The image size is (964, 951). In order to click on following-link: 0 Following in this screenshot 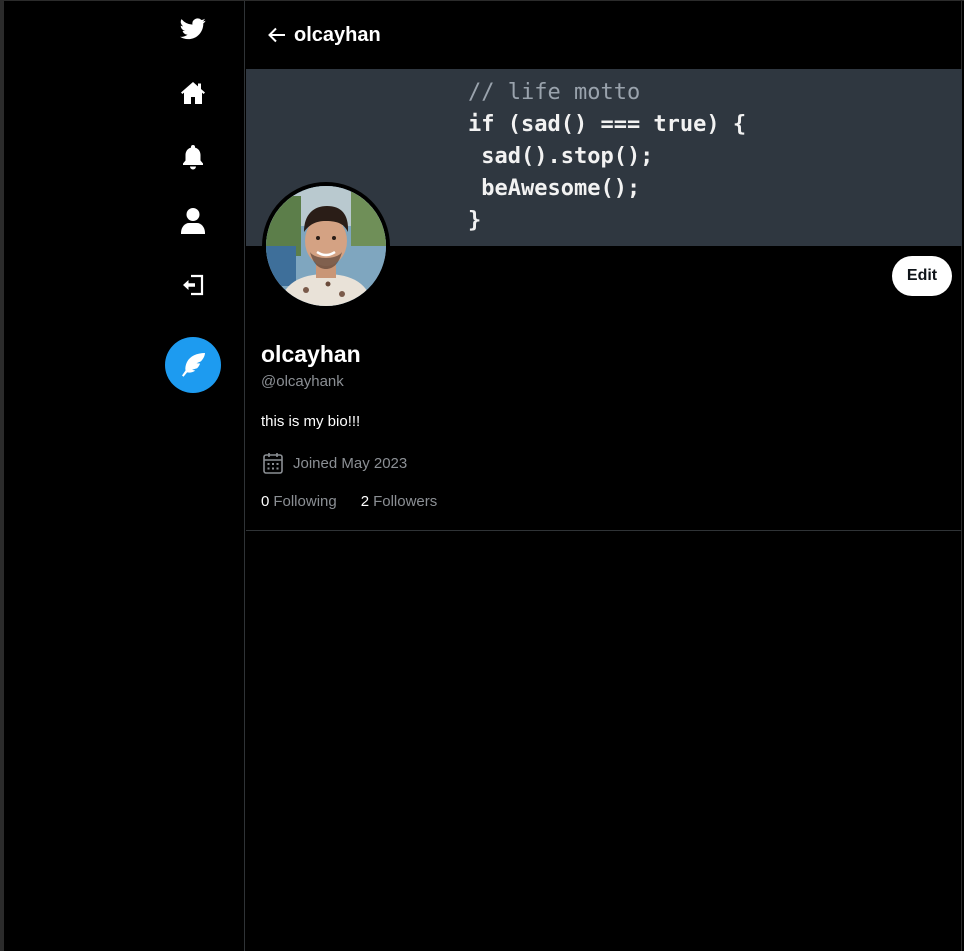, I will do `click(299, 501)`.